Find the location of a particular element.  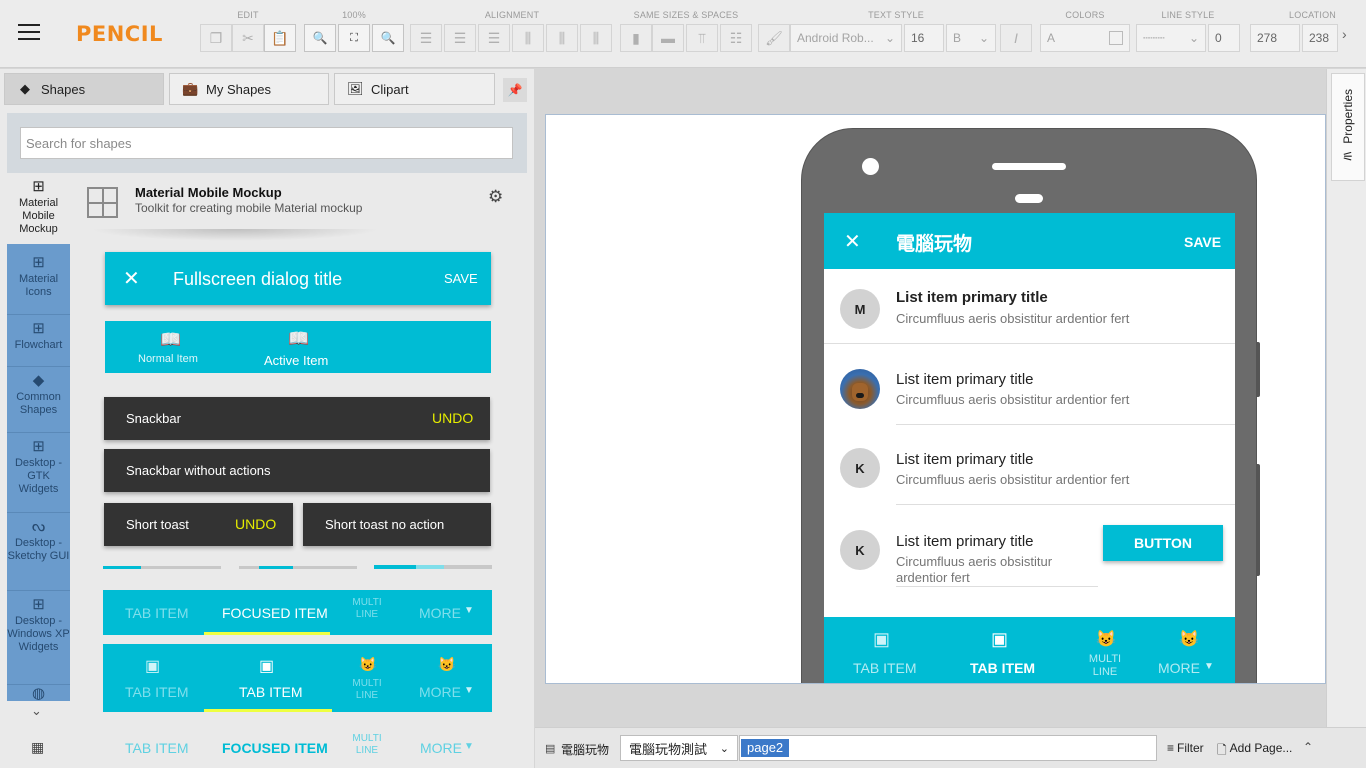

align-bottom-button: ⫼ is located at coordinates (596, 38).